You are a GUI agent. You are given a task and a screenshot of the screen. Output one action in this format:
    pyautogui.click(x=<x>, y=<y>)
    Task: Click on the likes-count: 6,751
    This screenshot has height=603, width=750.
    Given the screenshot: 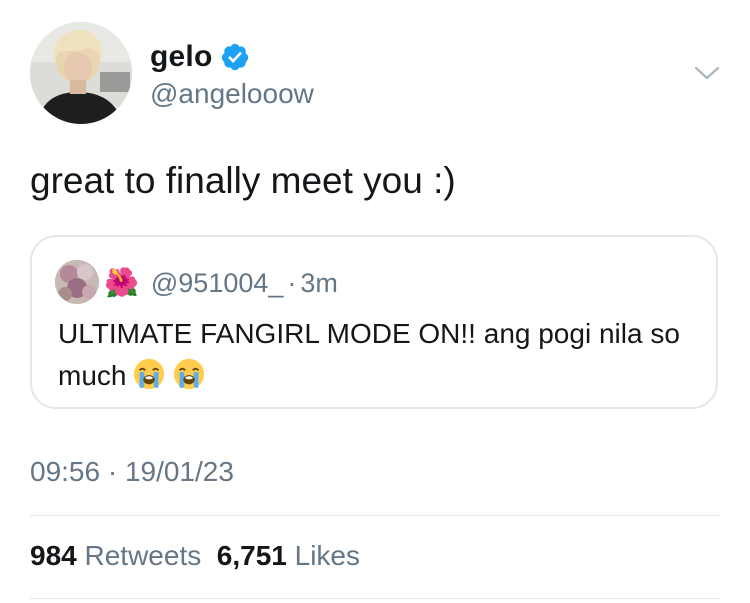 What is the action you would take?
    pyautogui.click(x=251, y=555)
    